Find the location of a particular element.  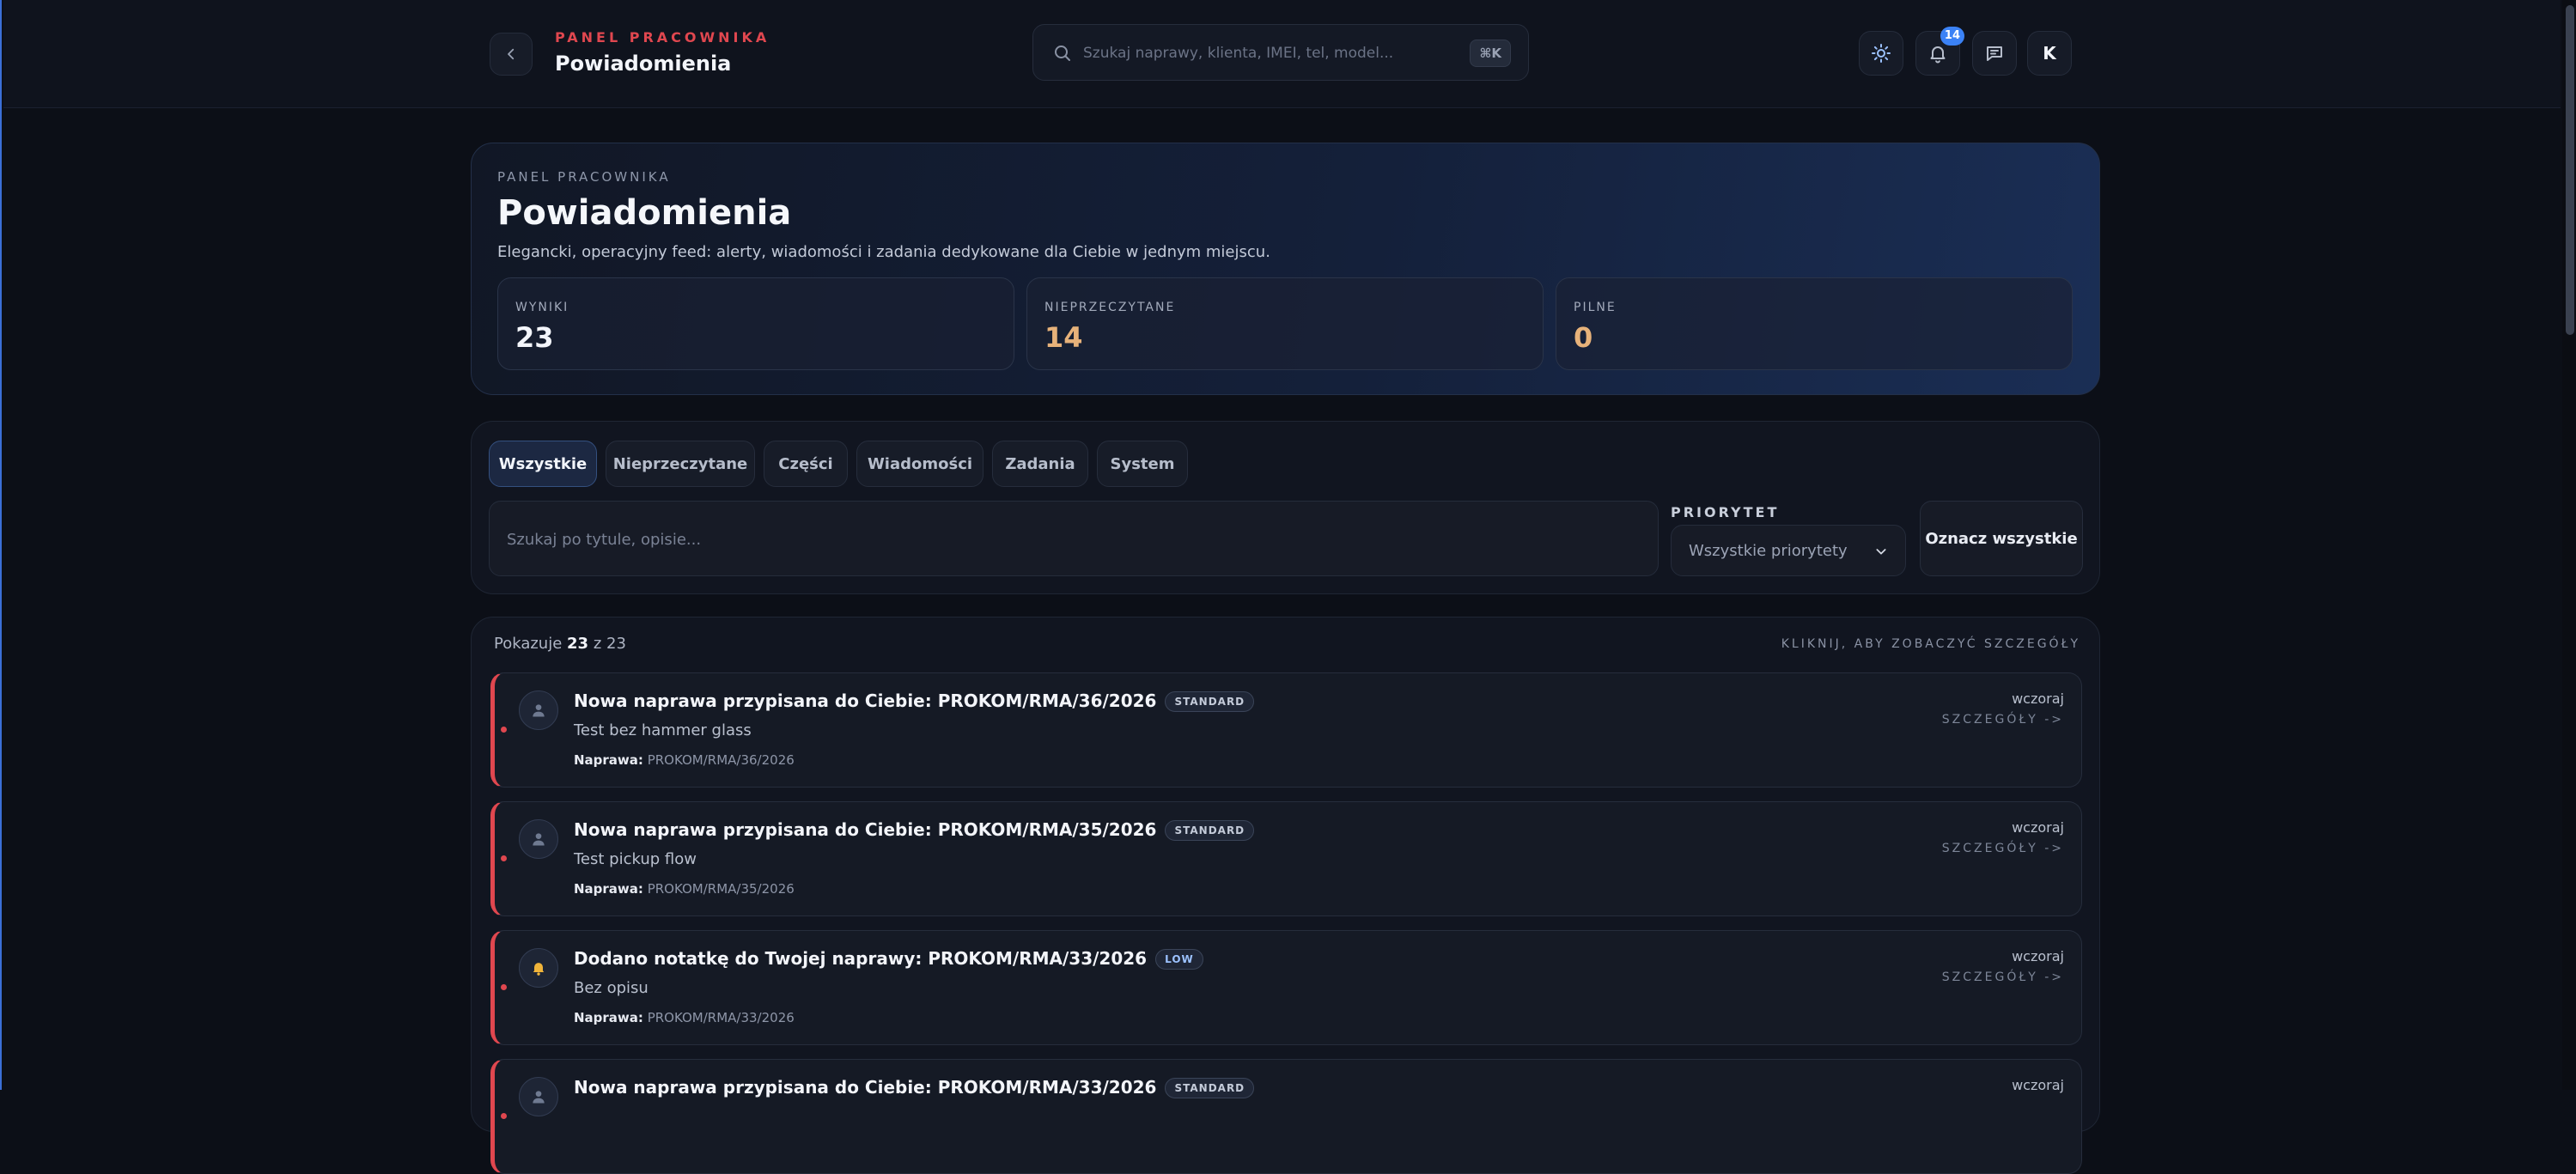

tab-tasks: Zadania is located at coordinates (1040, 464).